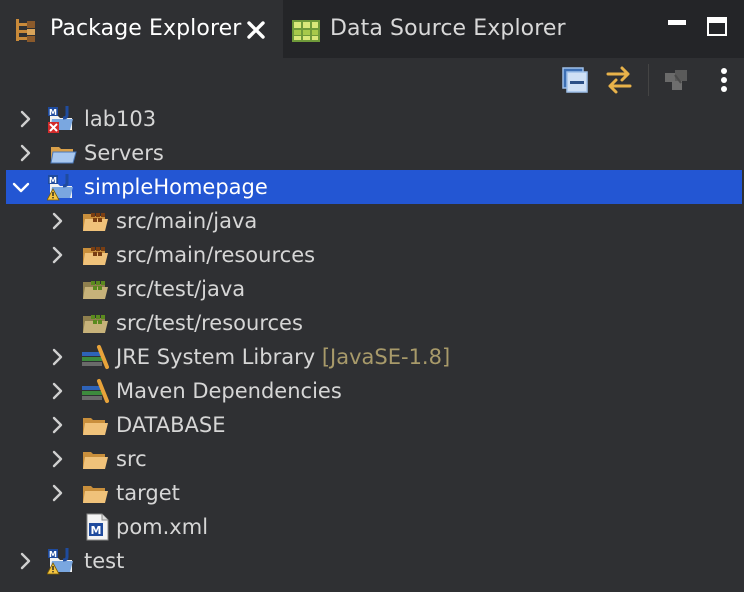 Image resolution: width=744 pixels, height=592 pixels. Describe the element at coordinates (61, 119) in the screenshot. I see `maven-project-error-icon: M` at that location.